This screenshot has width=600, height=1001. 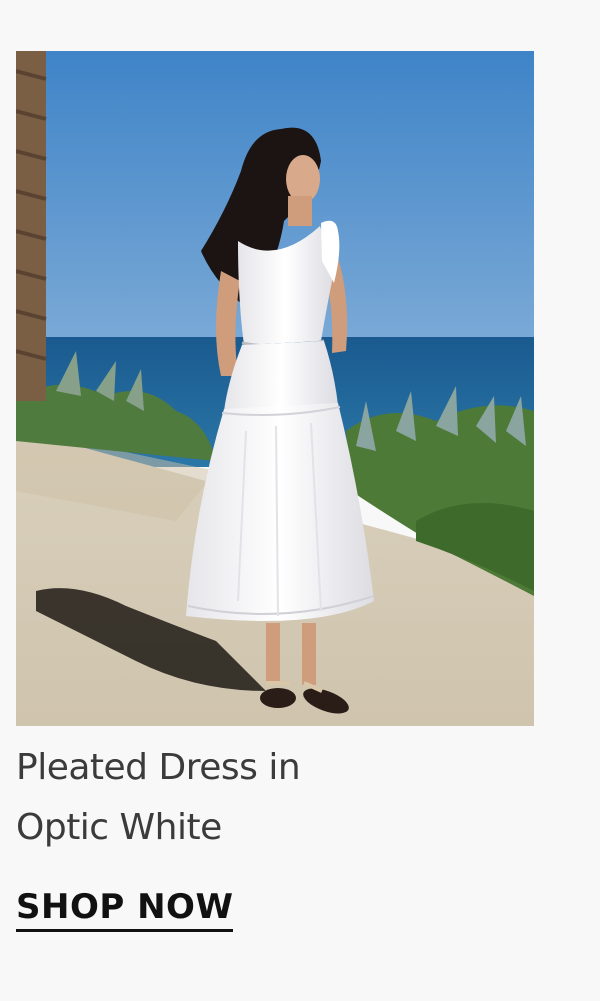 I want to click on product-title: Pleated Dress in Optic White, so click(x=276, y=798).